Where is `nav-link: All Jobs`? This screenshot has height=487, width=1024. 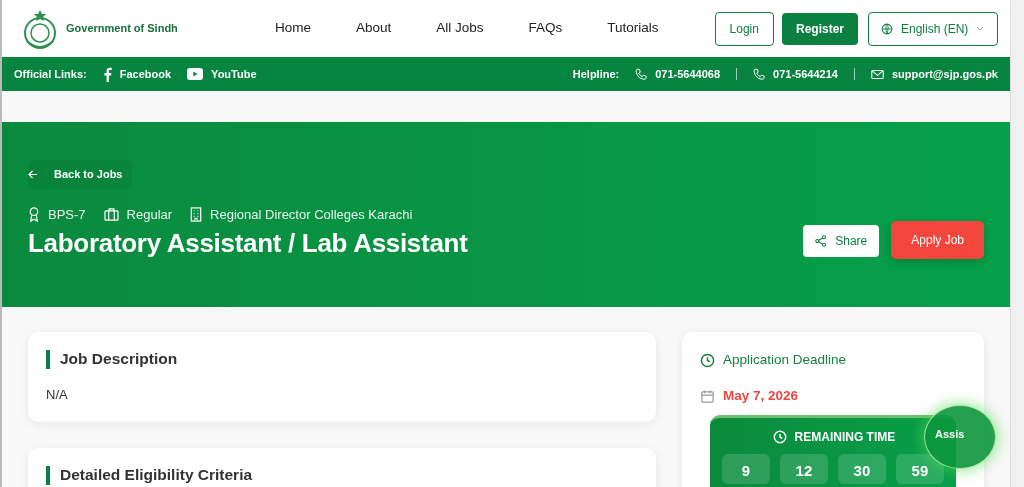
nav-link: All Jobs is located at coordinates (460, 28).